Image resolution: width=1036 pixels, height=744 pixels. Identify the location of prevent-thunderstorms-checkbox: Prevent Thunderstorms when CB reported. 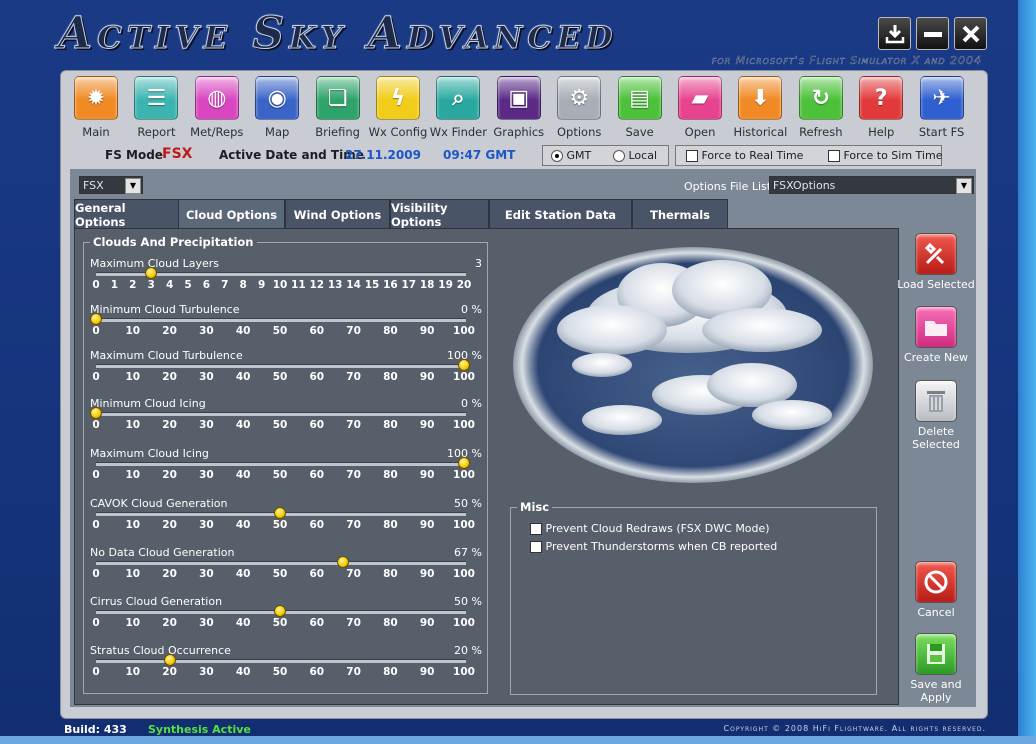
(653, 546).